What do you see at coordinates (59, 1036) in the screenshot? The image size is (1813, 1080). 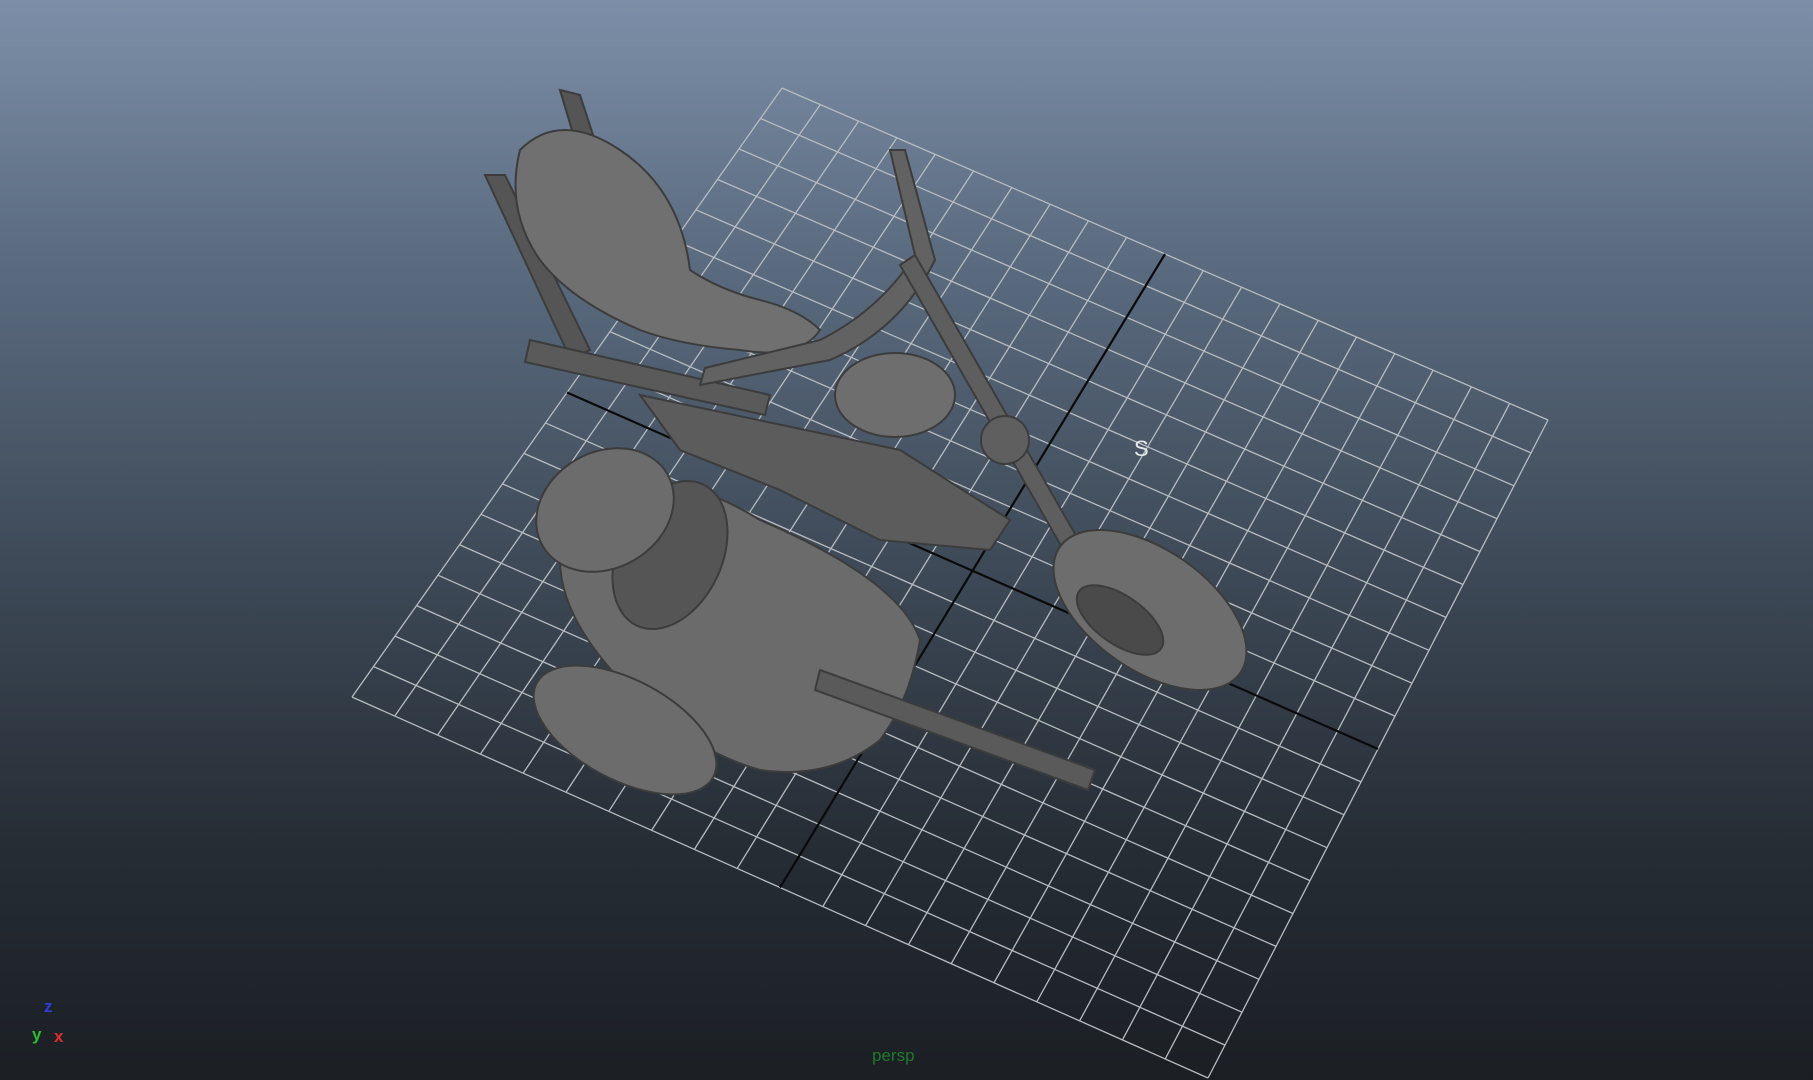 I see `axis-x-label: x` at bounding box center [59, 1036].